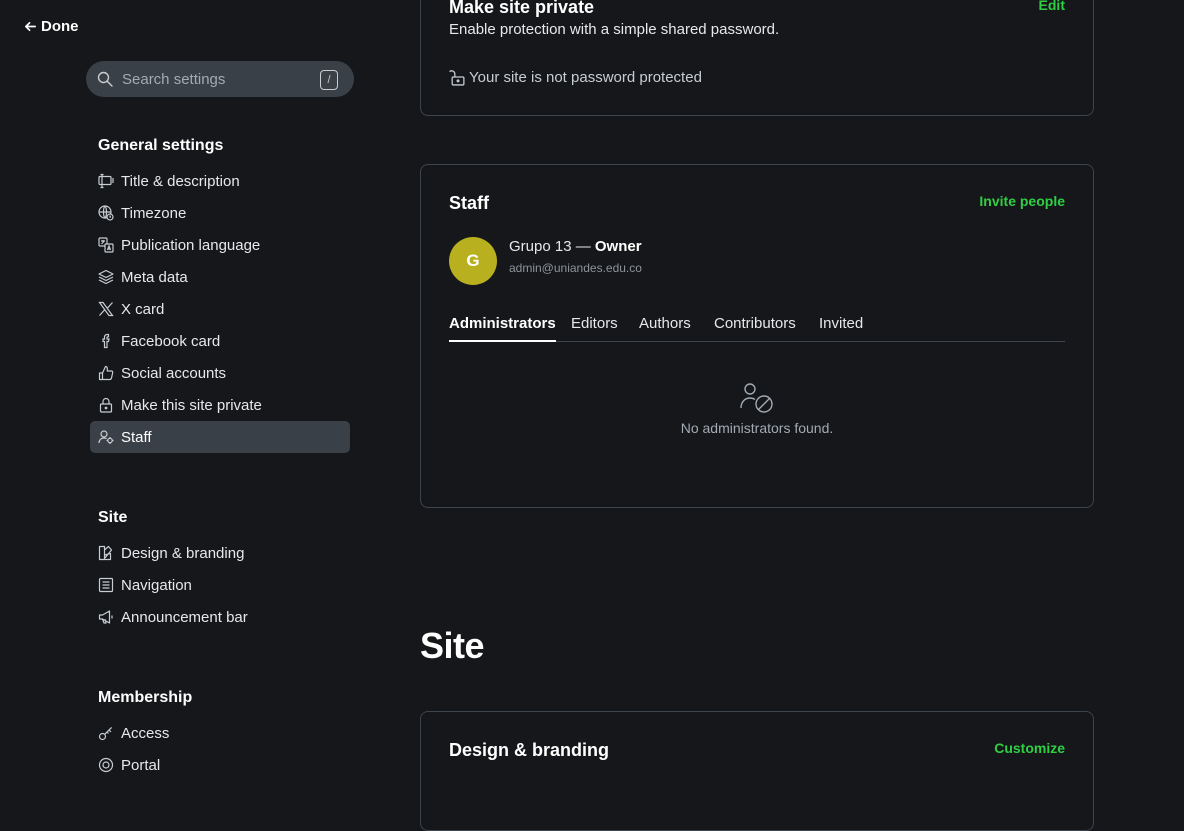 Image resolution: width=1184 pixels, height=831 pixels. I want to click on staff-title: Staff, so click(469, 203).